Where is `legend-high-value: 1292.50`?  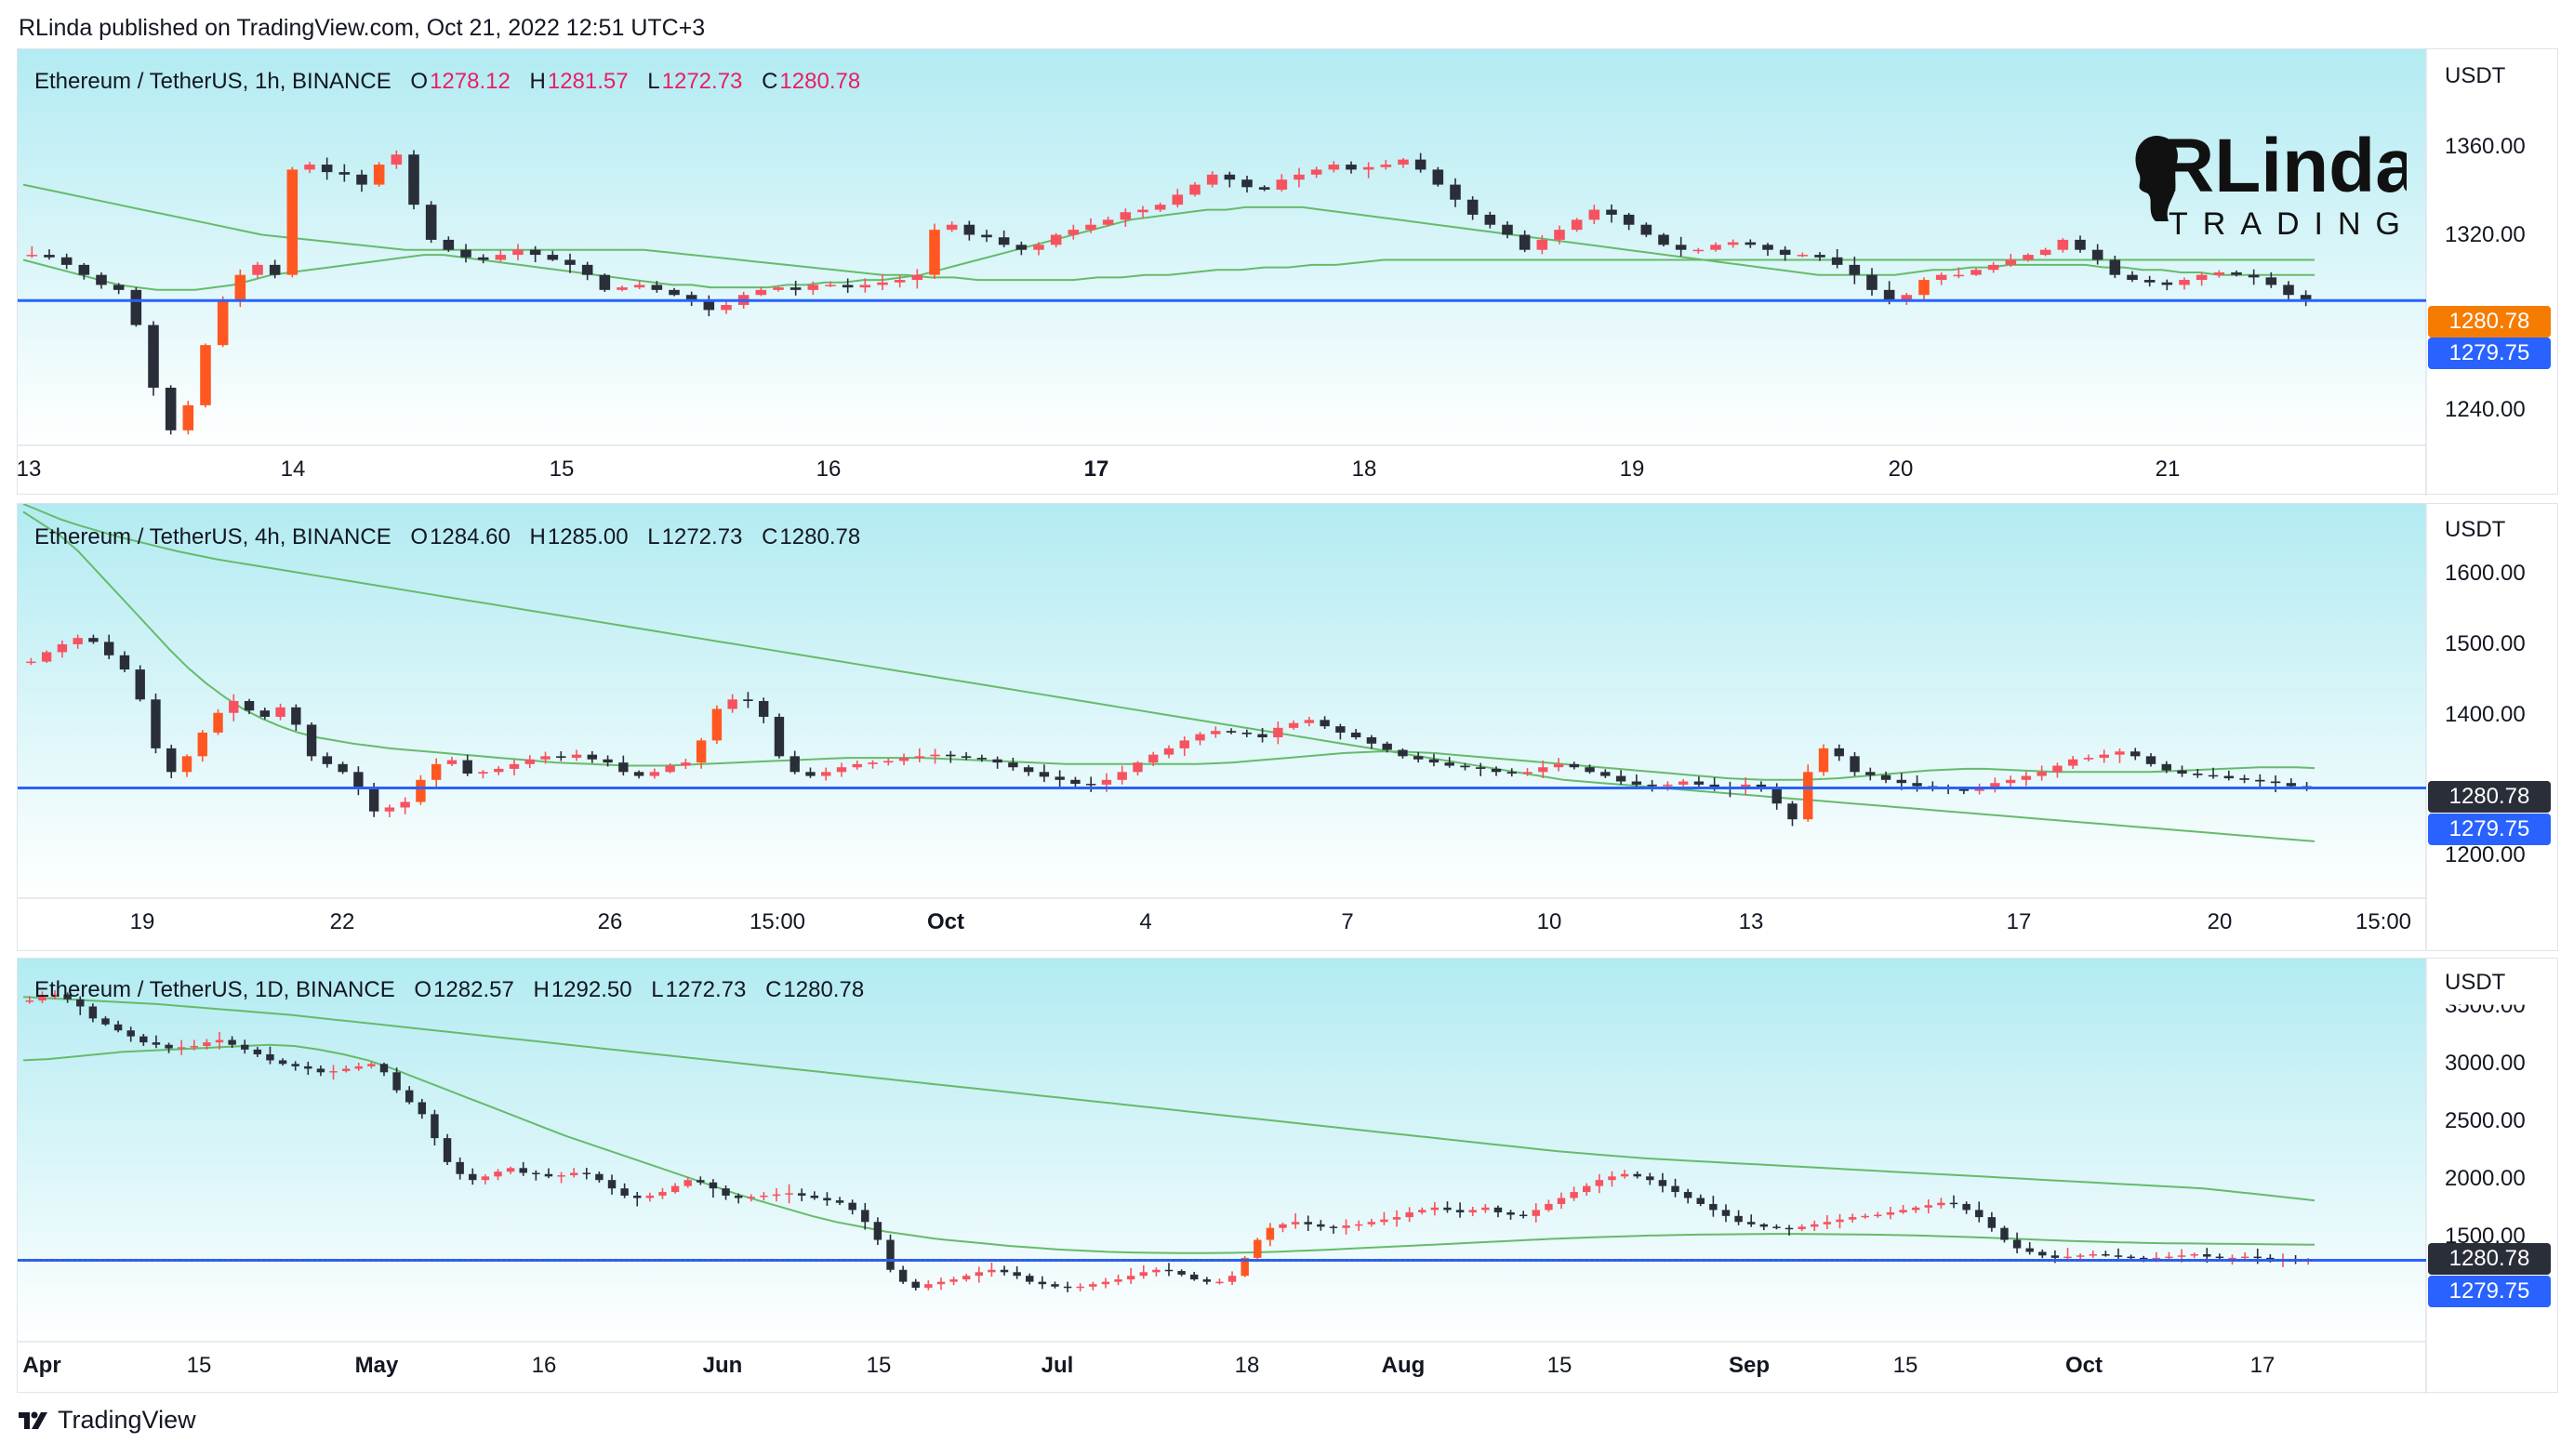
legend-high-value: 1292.50 is located at coordinates (591, 989).